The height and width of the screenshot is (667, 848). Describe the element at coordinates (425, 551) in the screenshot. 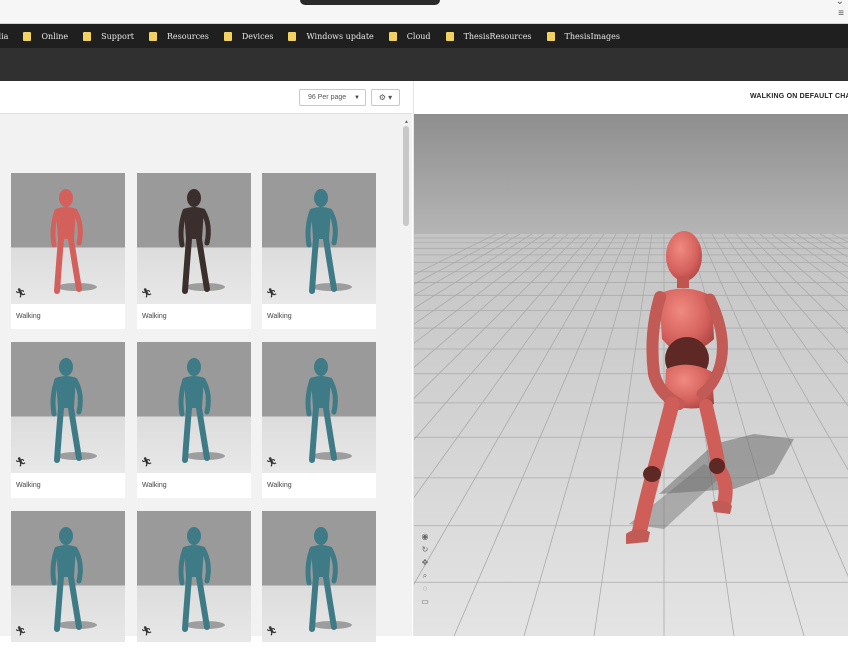

I see `rotate-icon: ↻` at that location.